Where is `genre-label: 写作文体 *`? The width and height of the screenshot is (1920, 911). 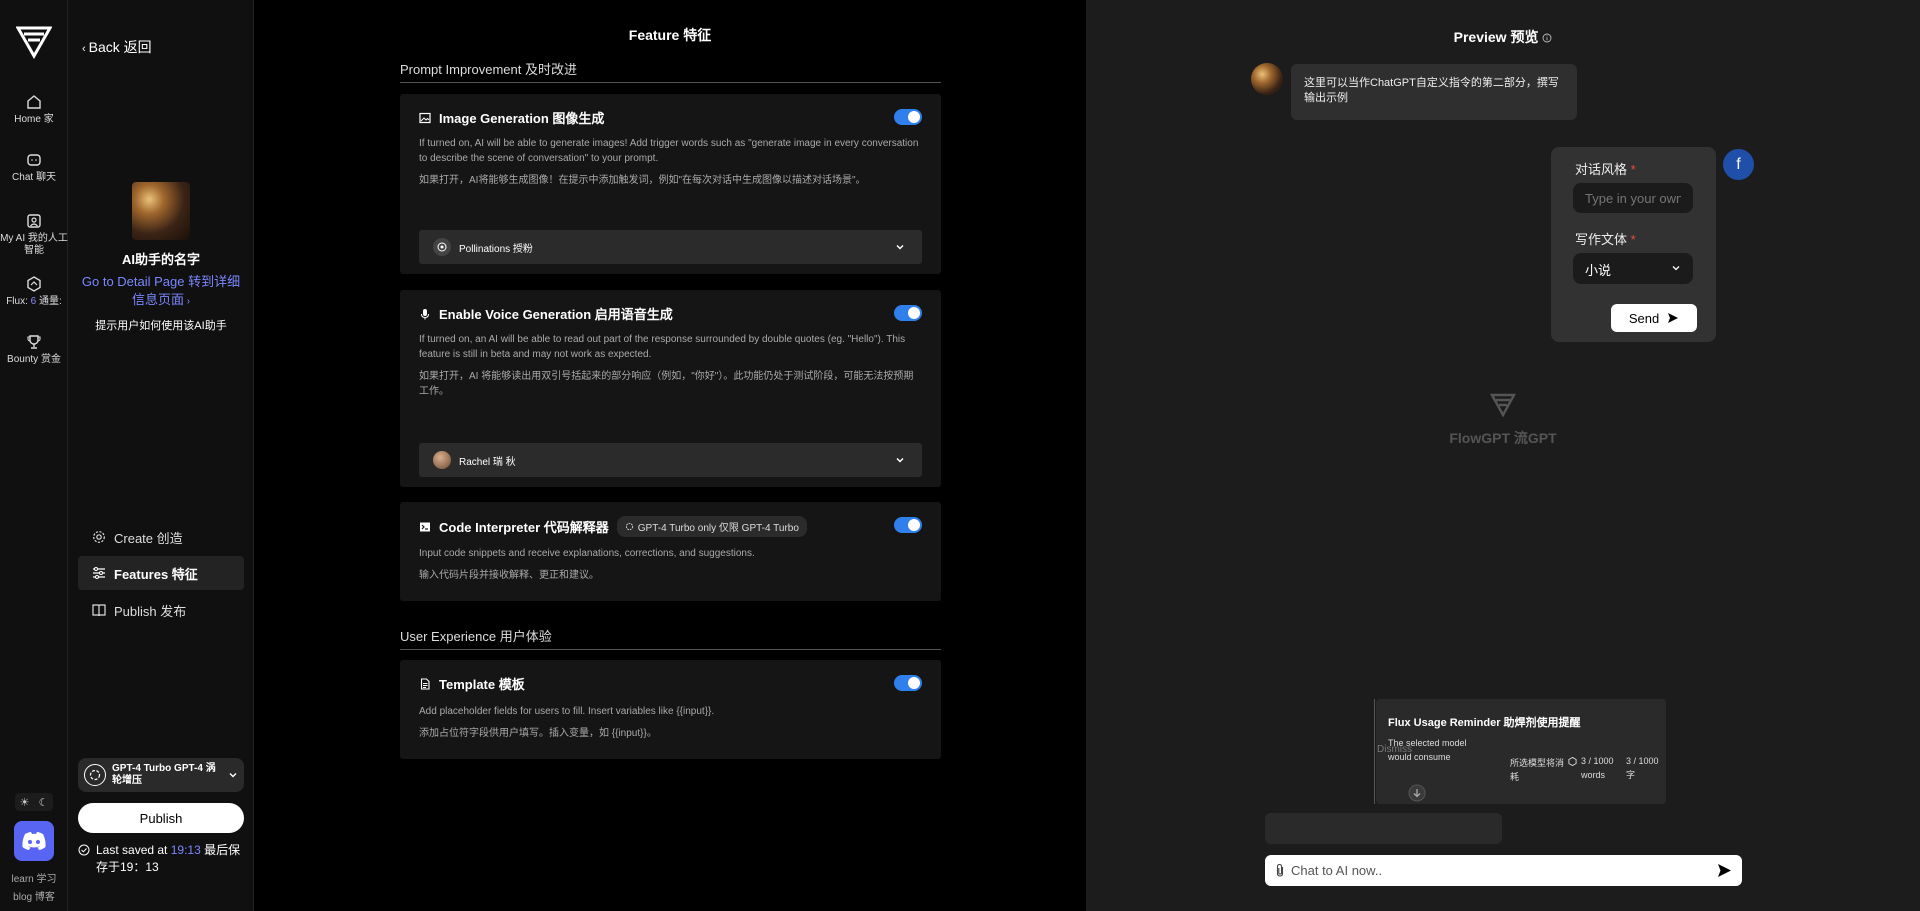
genre-label: 写作文体 * is located at coordinates (1605, 239).